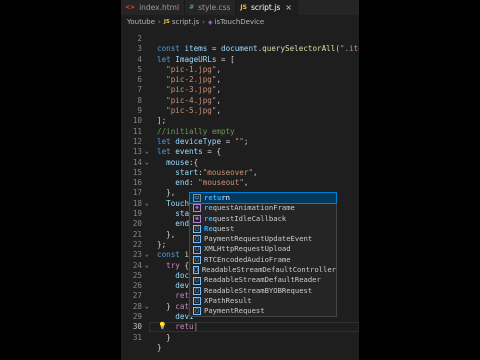  Describe the element at coordinates (149, 121) in the screenshot. I see `code-line: 10];` at that location.